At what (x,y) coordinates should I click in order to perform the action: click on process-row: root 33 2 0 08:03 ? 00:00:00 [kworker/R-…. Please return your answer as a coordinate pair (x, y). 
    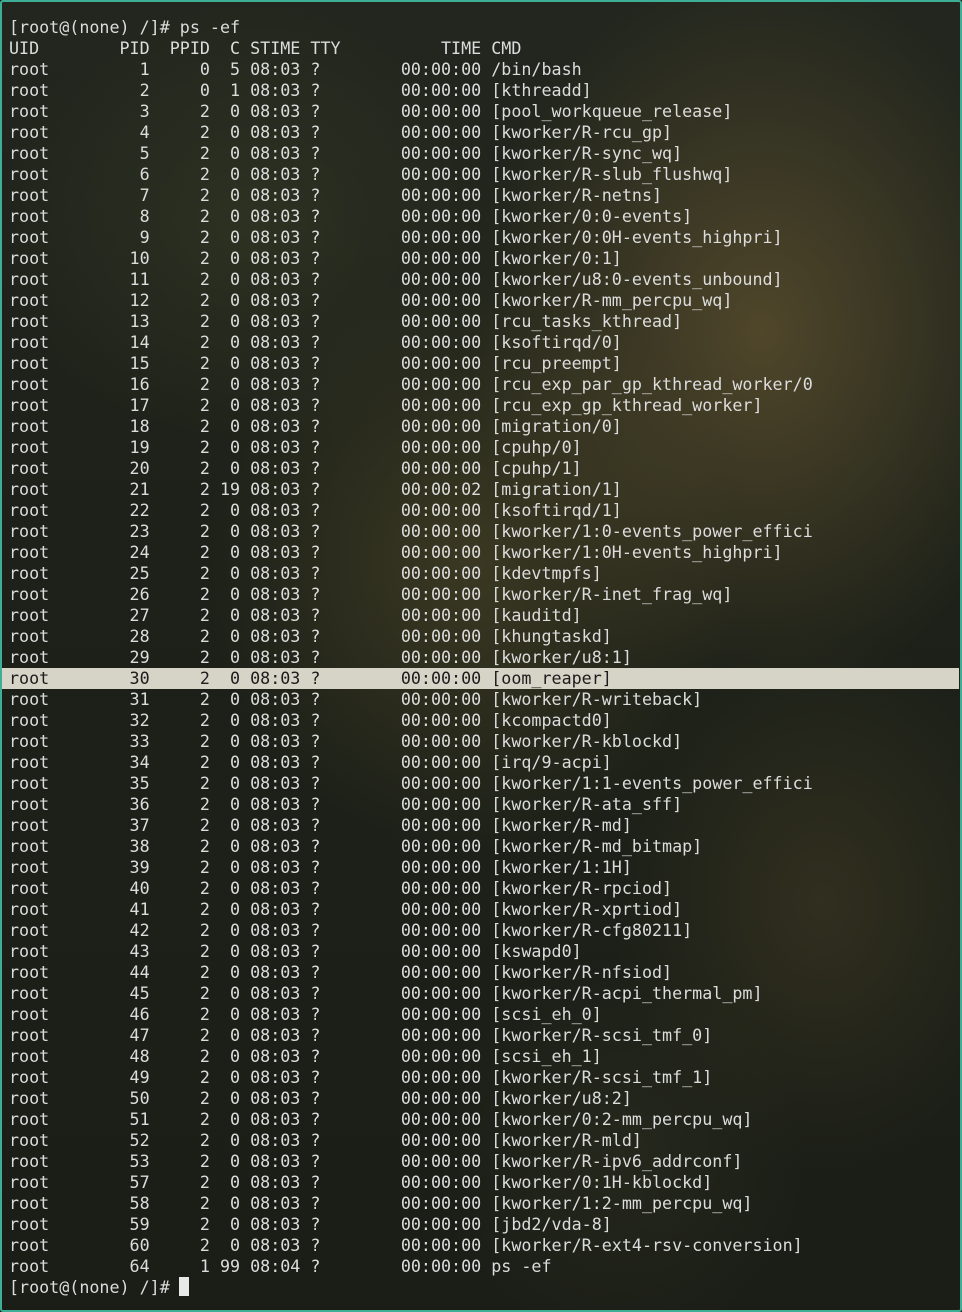
    Looking at the image, I should click on (346, 741).